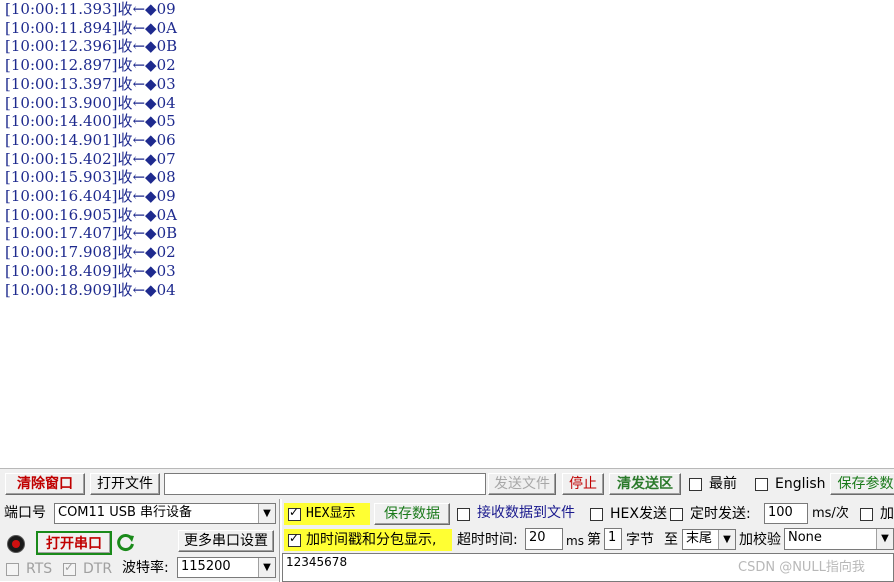 Image resolution: width=894 pixels, height=582 pixels. I want to click on log-line: [10:00:15.903]收←◆08, so click(90, 177).